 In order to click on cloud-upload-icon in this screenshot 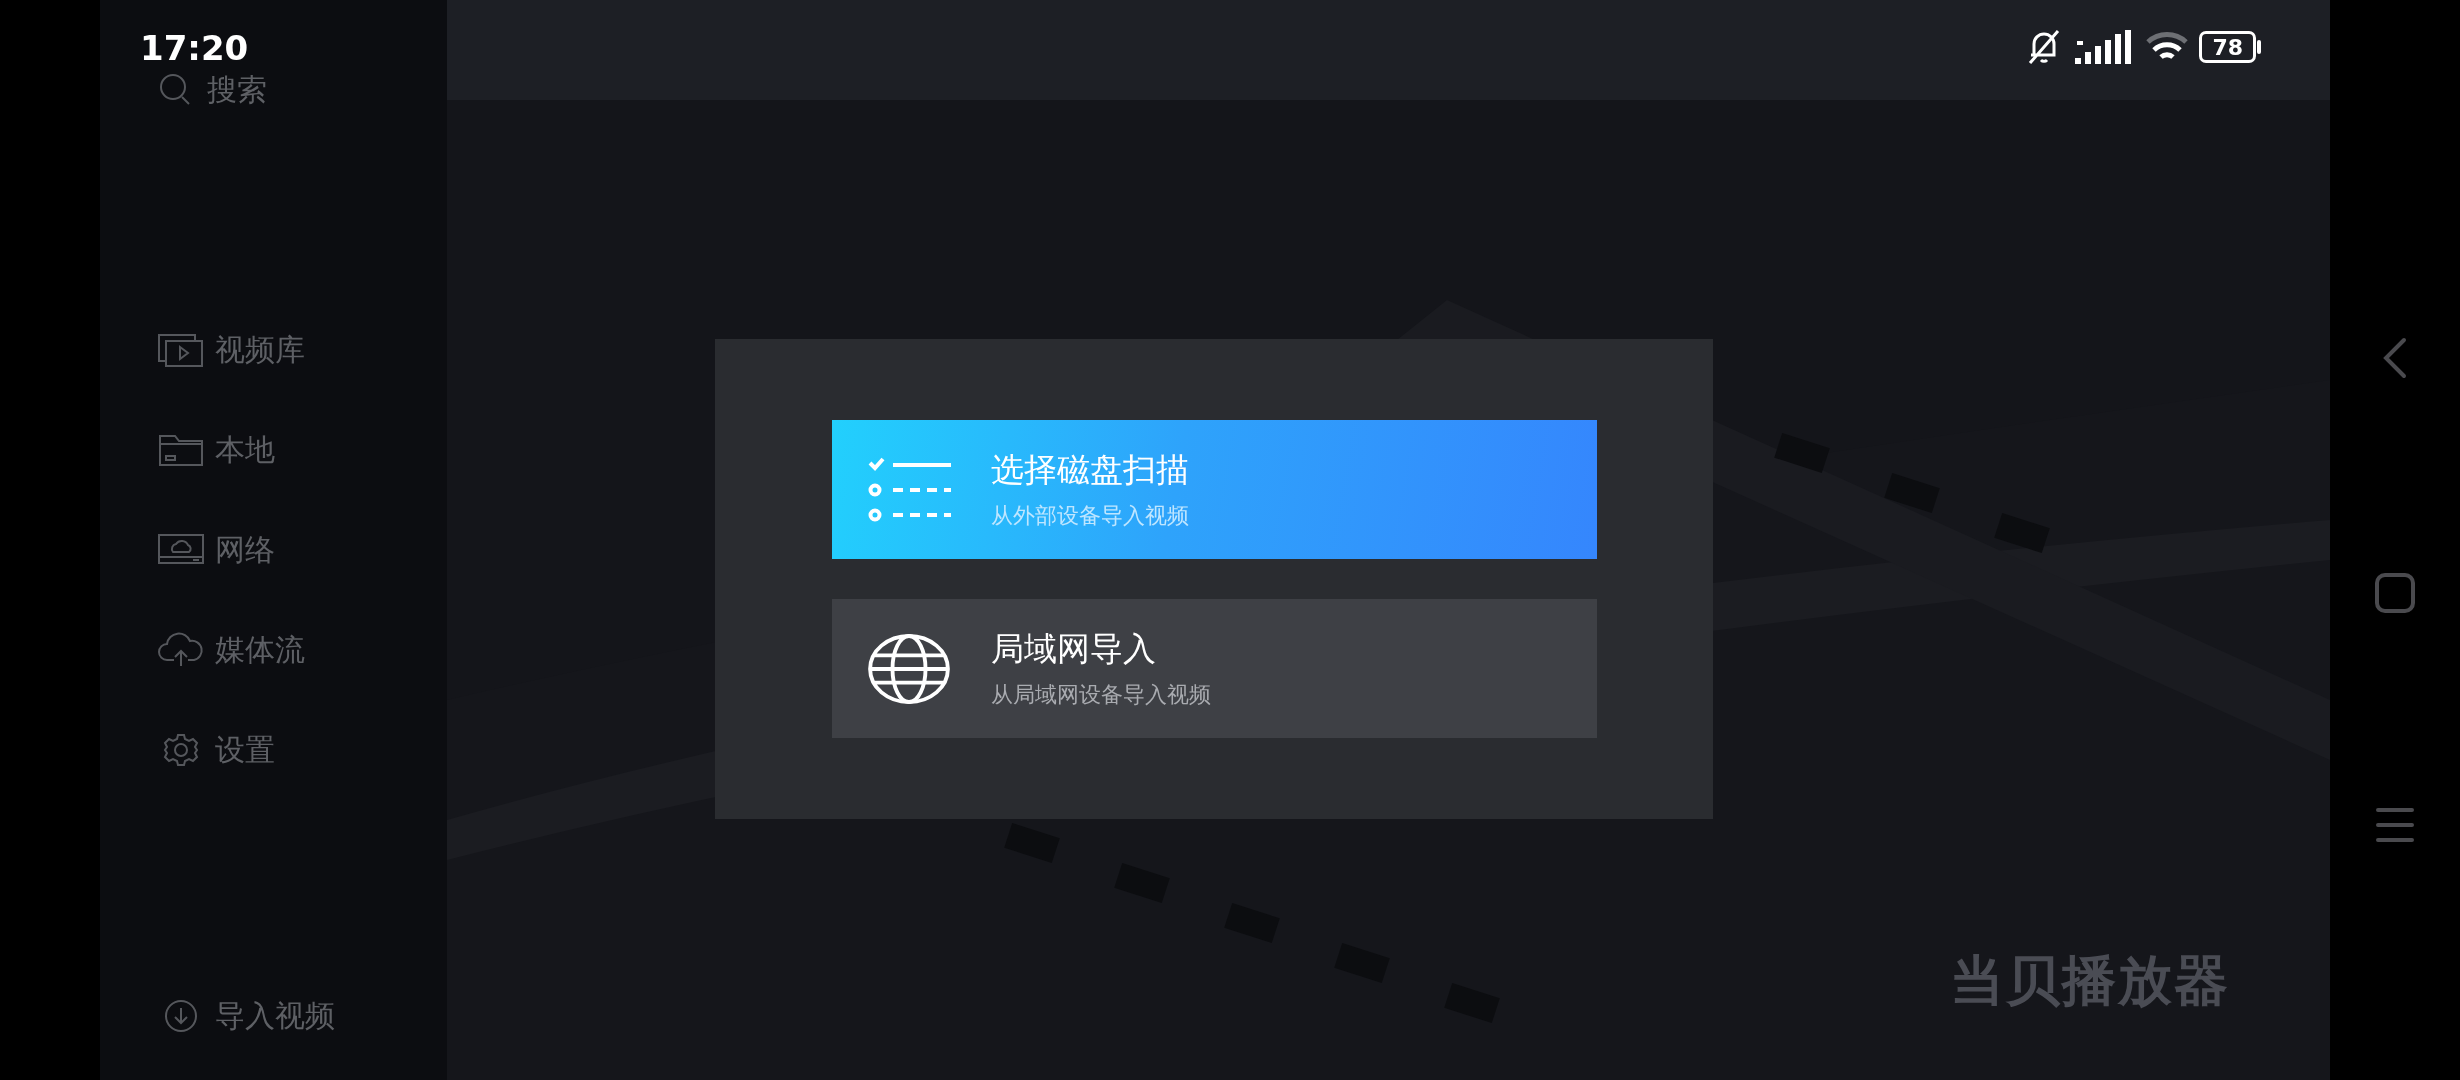, I will do `click(181, 650)`.